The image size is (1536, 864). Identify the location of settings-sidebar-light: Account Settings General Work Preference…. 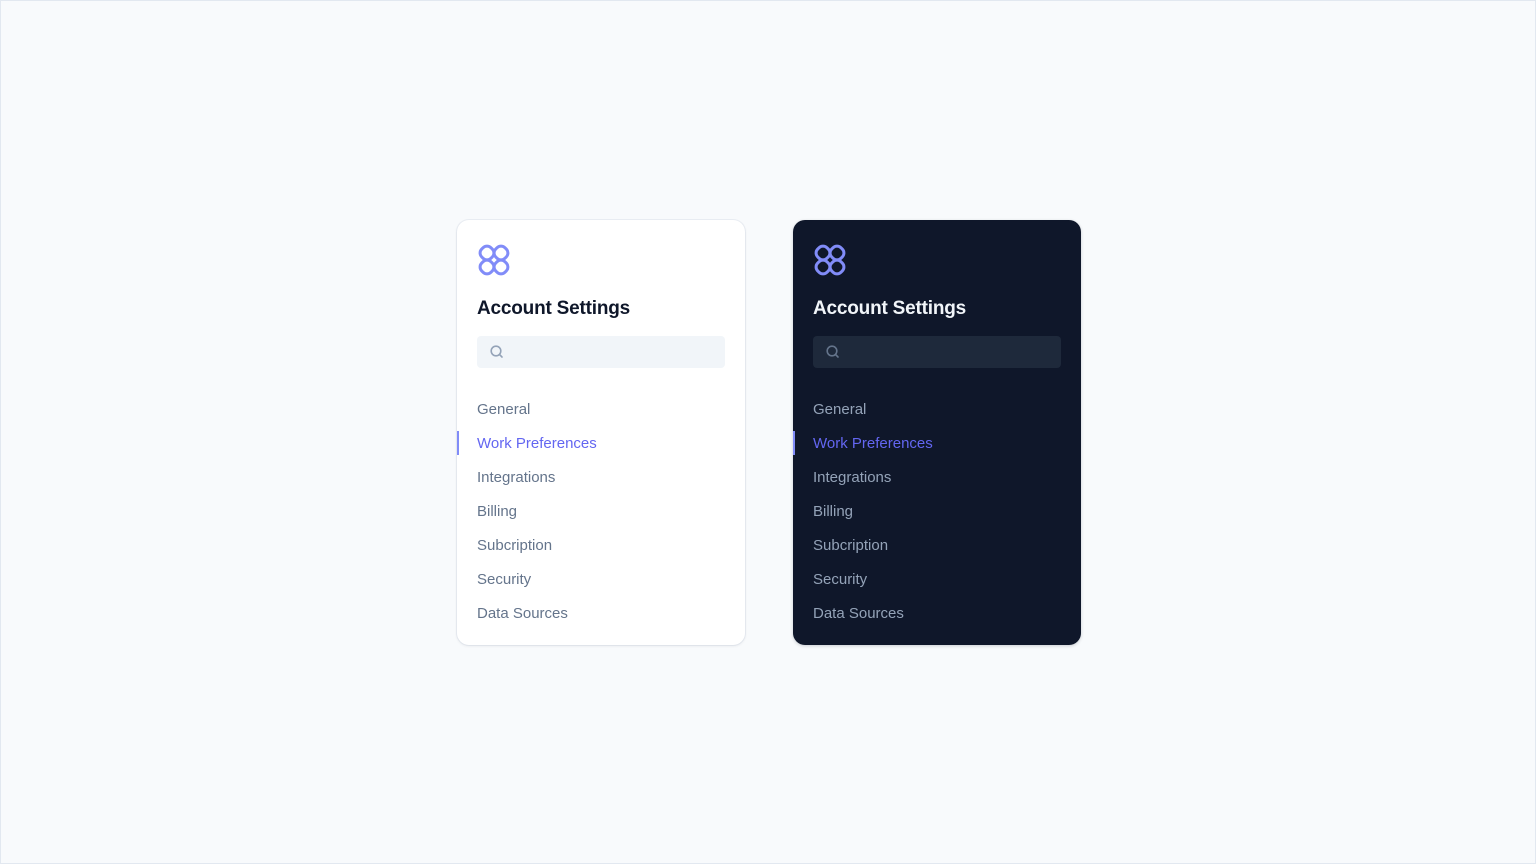
(601, 432).